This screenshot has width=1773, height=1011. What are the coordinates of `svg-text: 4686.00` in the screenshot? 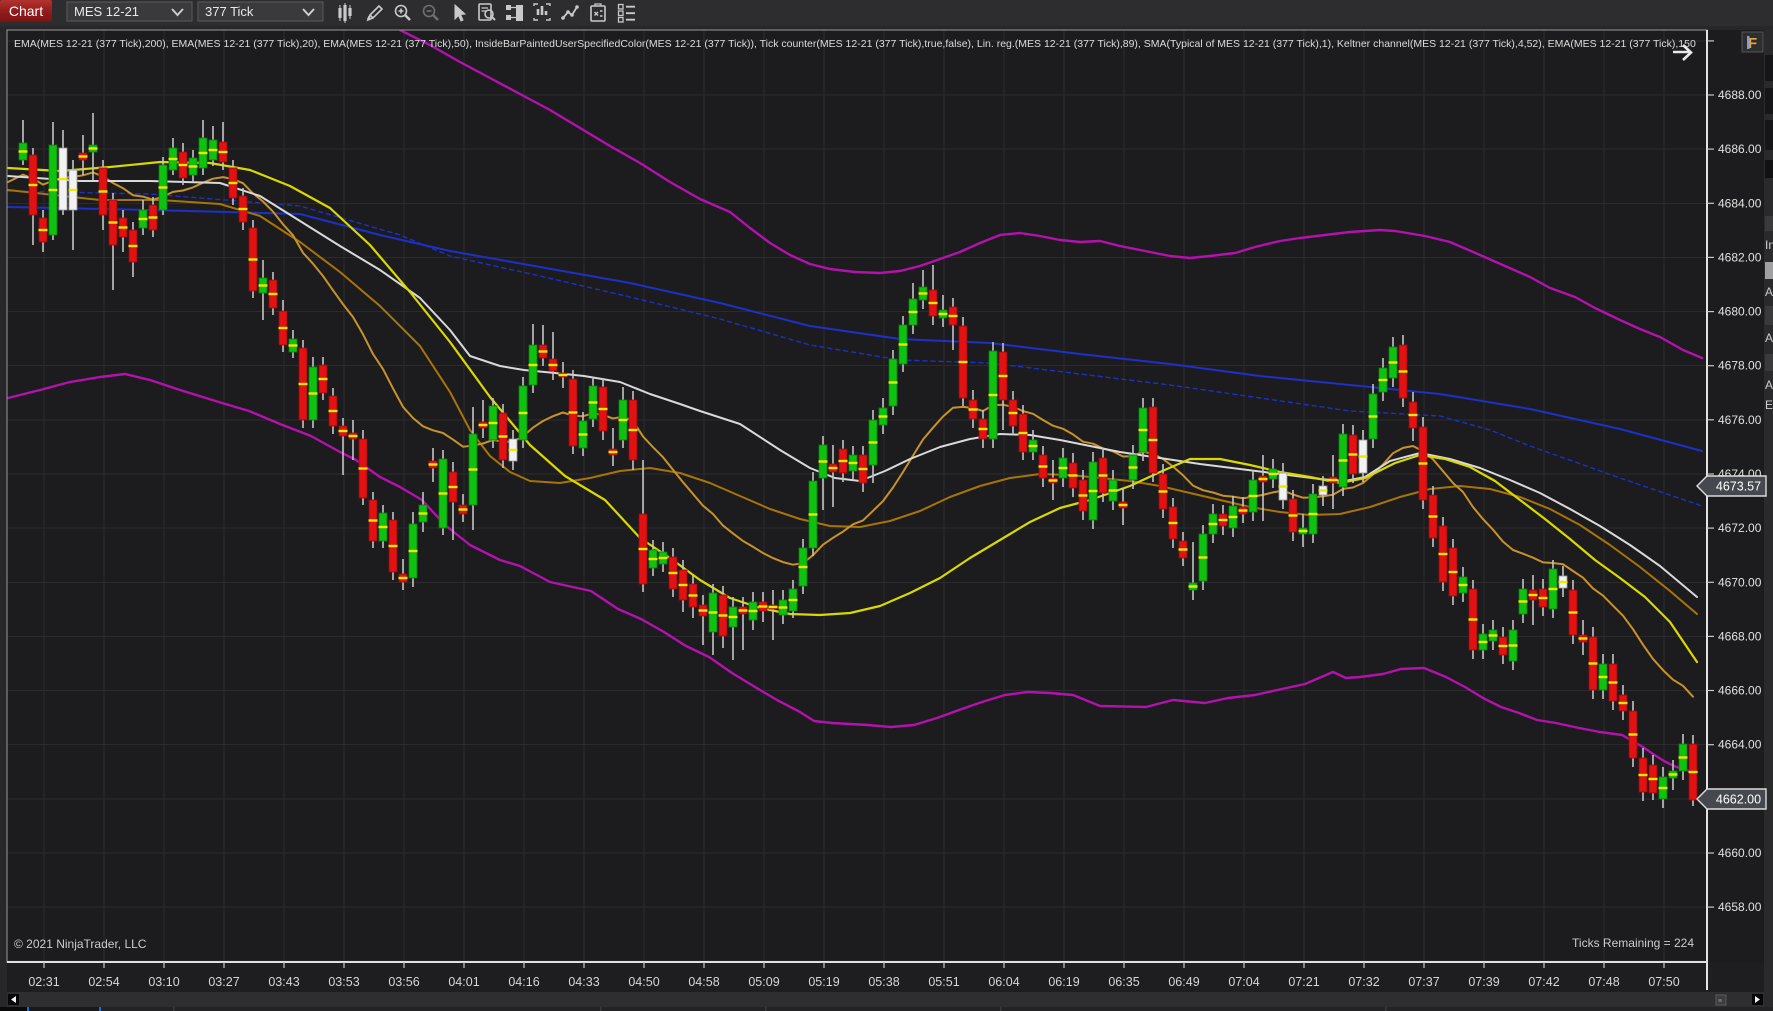 It's located at (1740, 149).